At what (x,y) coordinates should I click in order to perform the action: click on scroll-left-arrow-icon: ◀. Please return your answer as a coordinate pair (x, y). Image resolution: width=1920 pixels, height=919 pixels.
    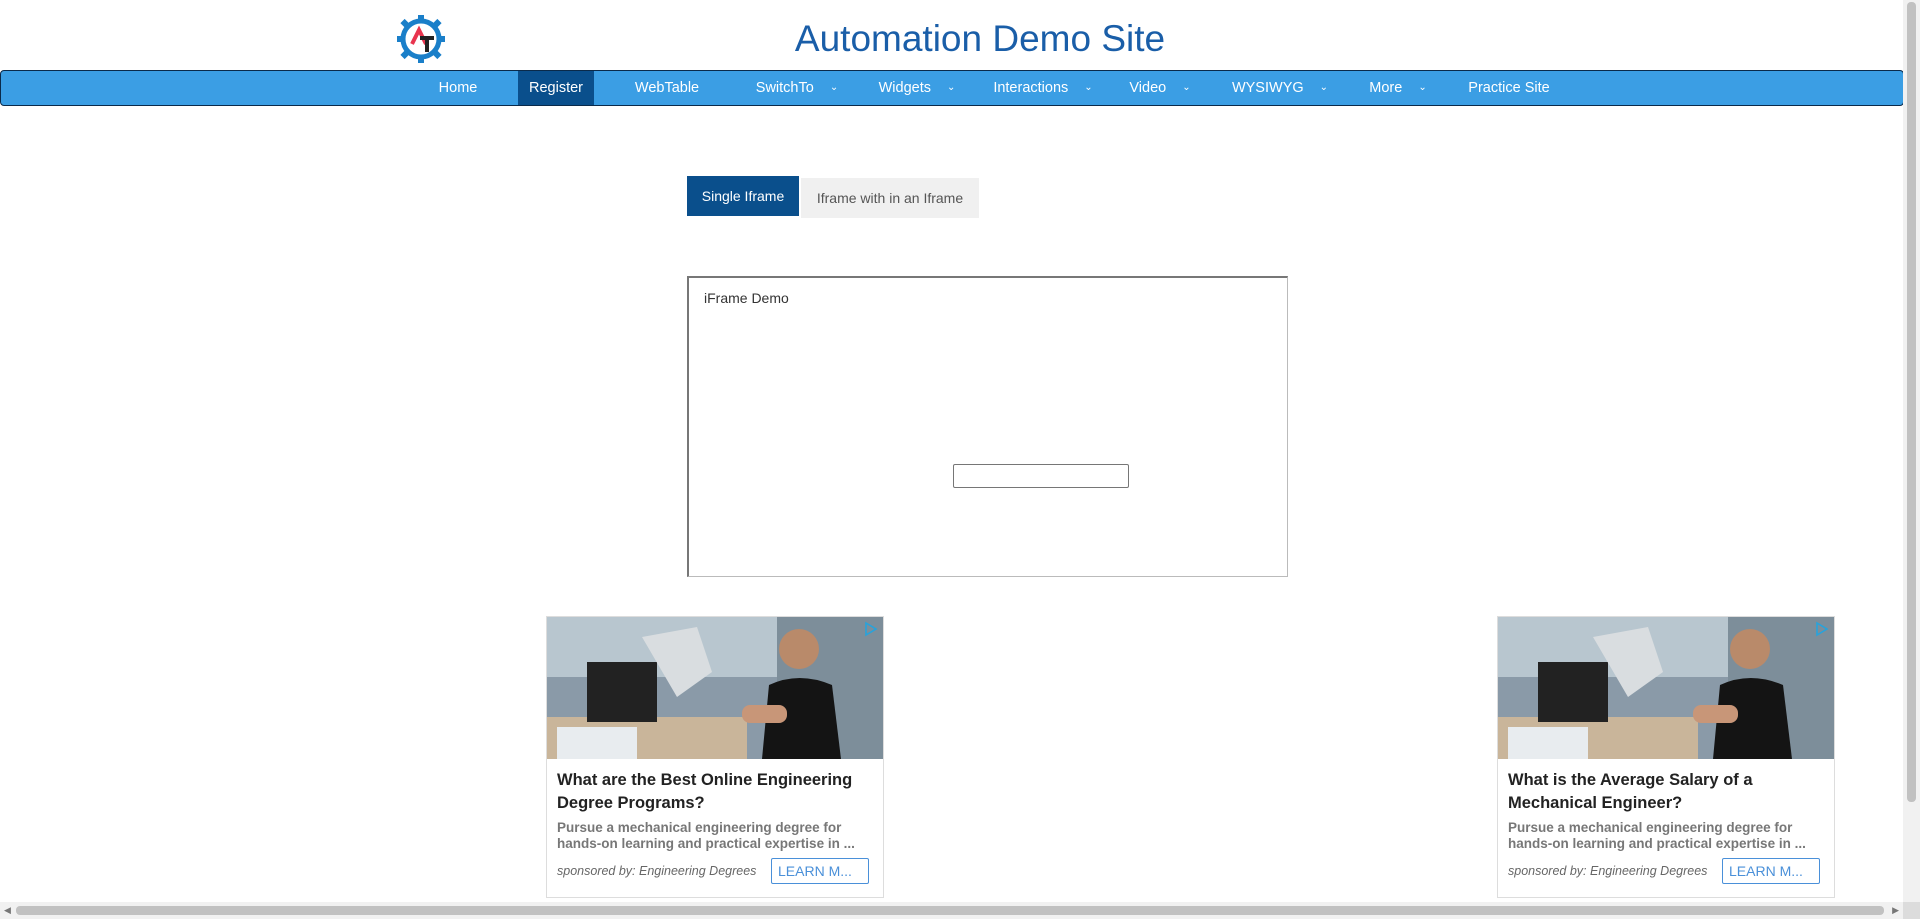
    Looking at the image, I should click on (7, 910).